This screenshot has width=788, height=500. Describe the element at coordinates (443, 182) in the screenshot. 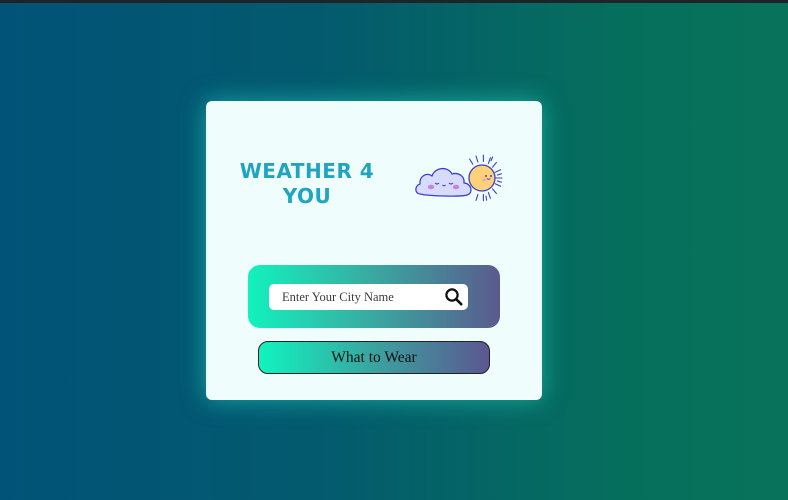

I see `cloud-body` at that location.